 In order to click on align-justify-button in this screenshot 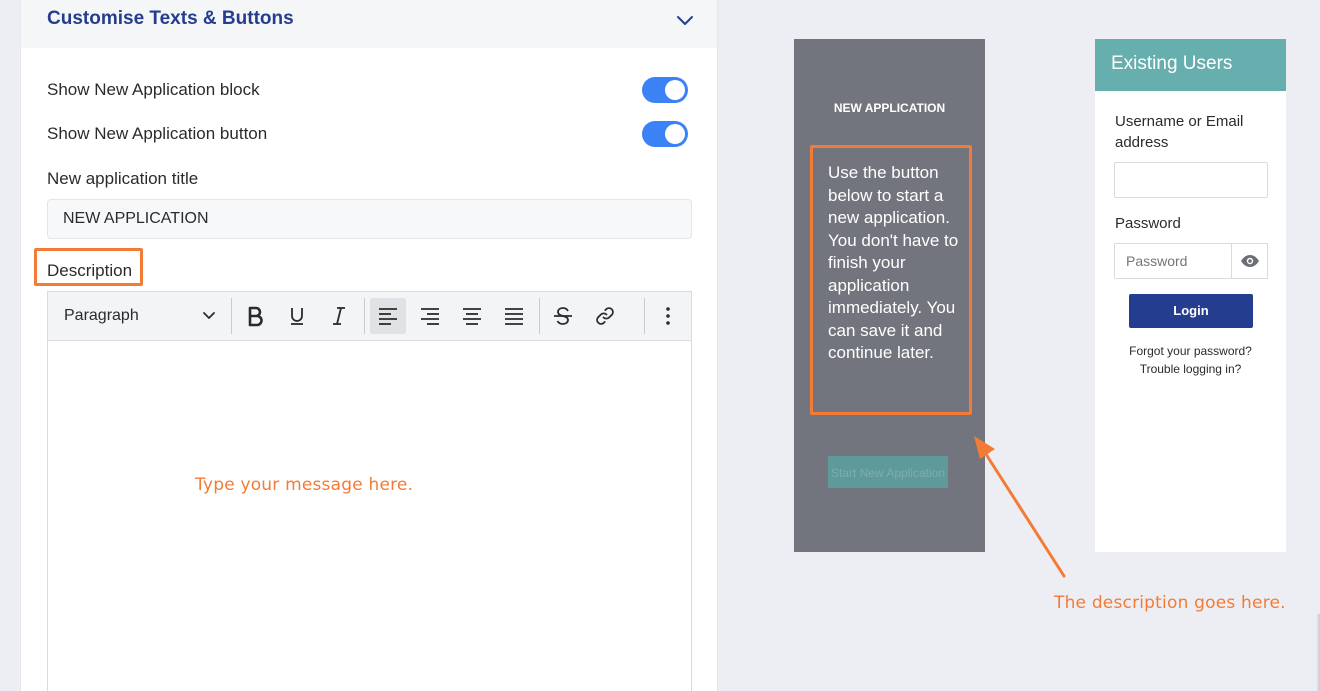, I will do `click(514, 316)`.